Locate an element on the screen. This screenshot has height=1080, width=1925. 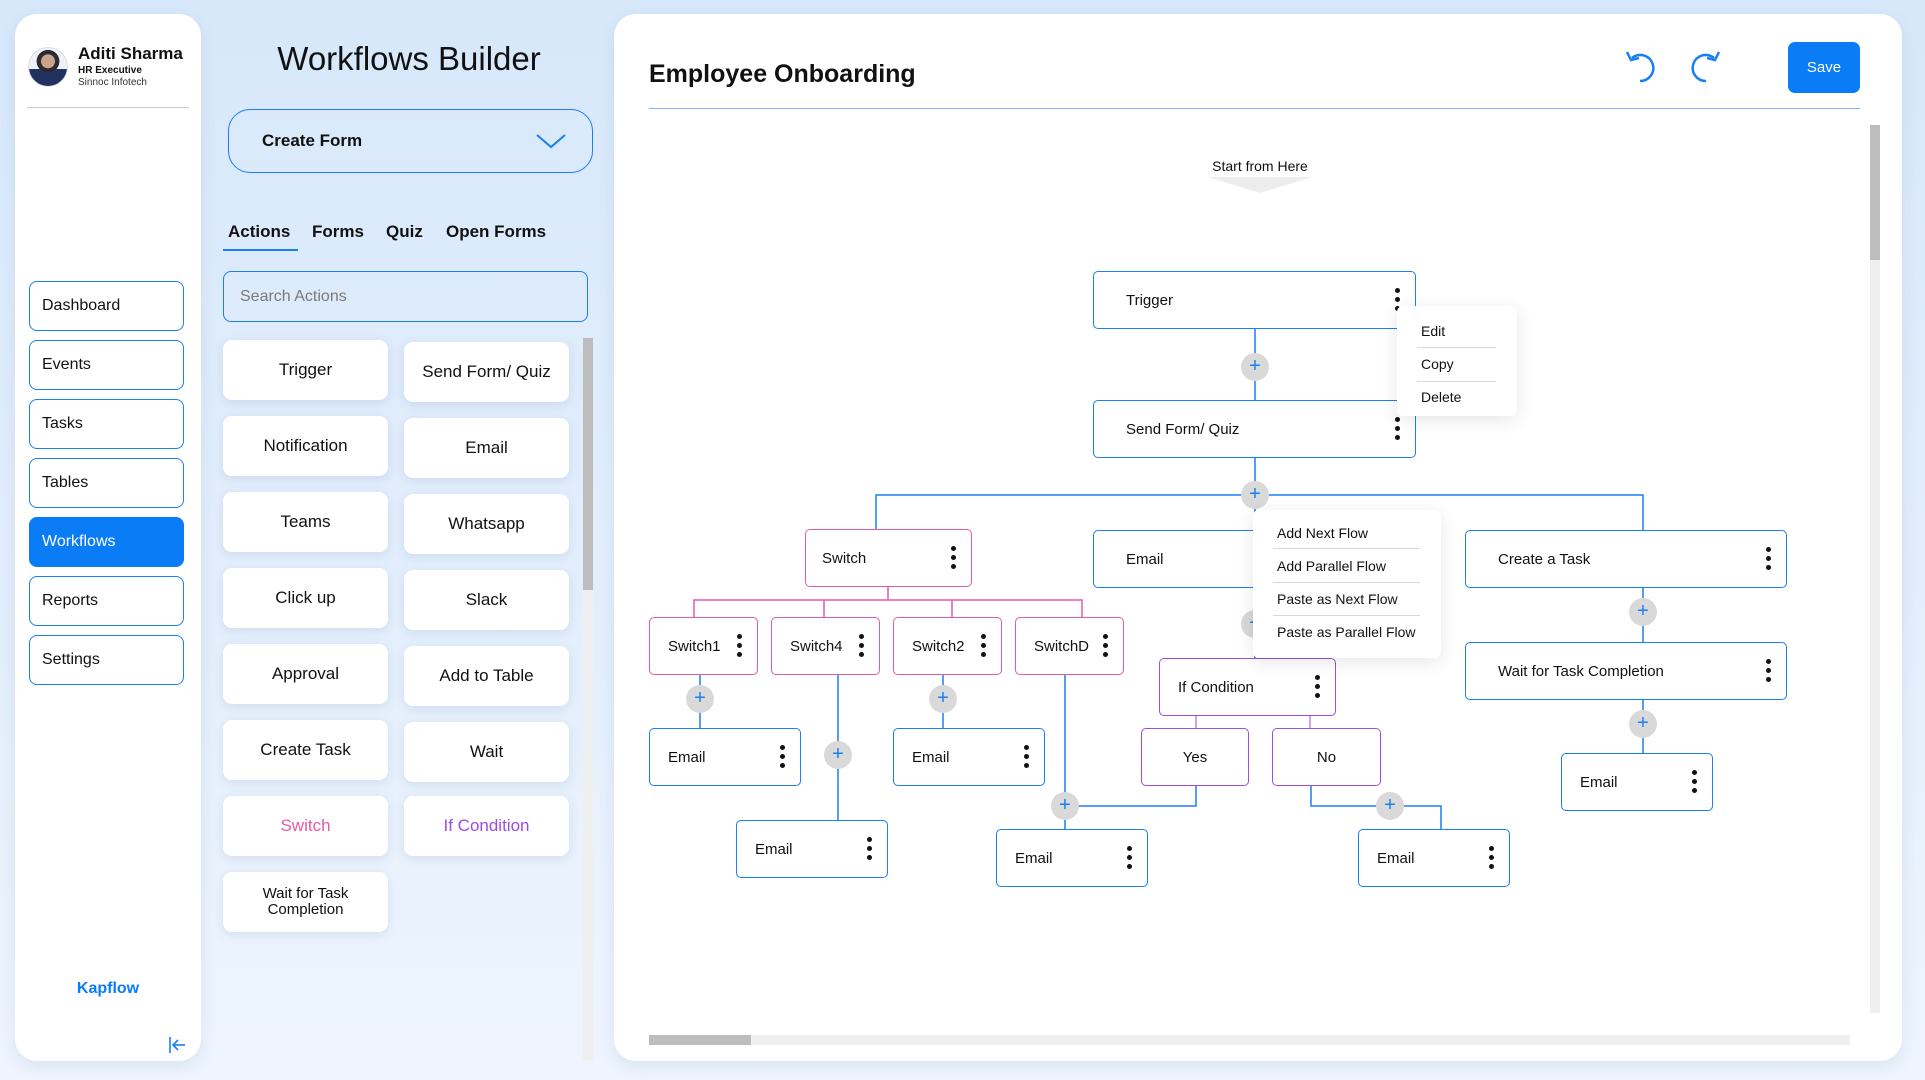
canvas-horizontal-scrollbar is located at coordinates (1249, 1040).